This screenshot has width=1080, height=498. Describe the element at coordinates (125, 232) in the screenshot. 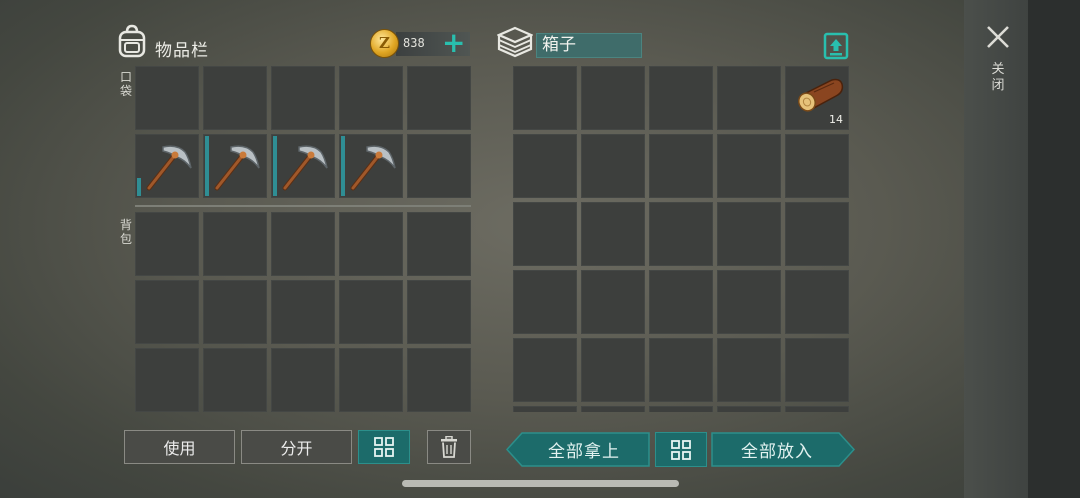

I see `backpack-label: 背包` at that location.